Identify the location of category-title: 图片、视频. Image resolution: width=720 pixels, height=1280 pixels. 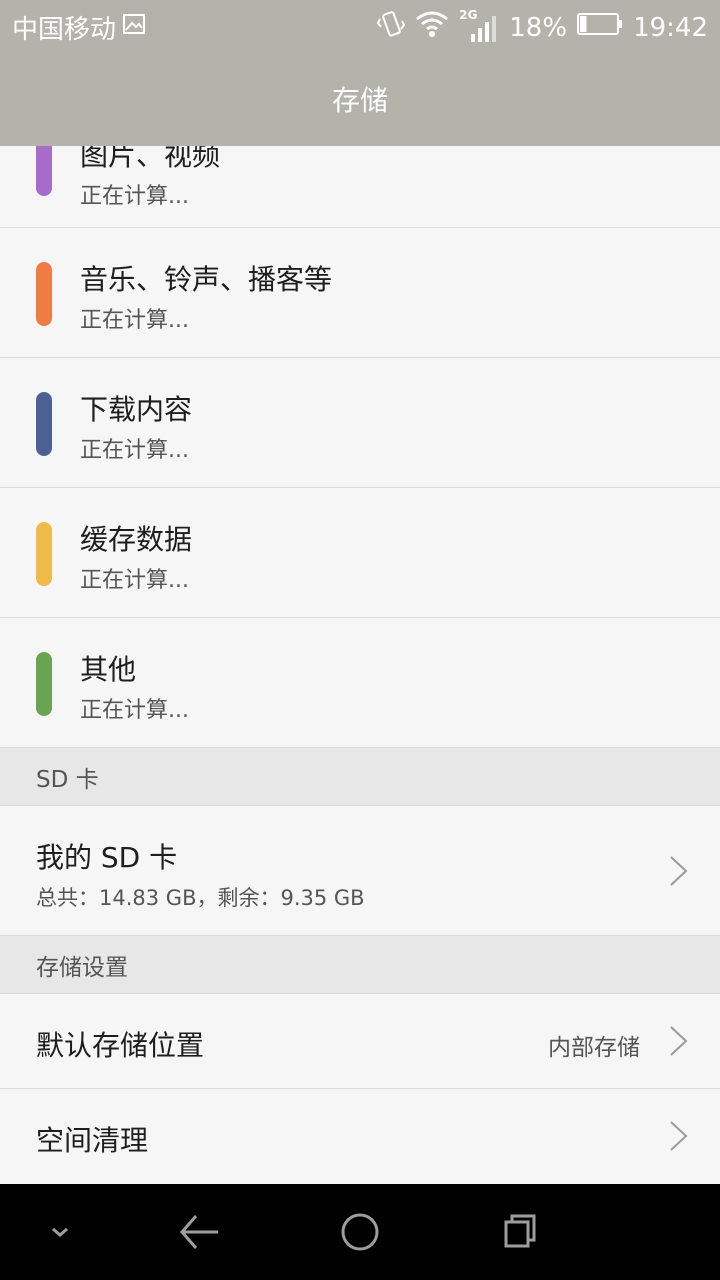
(150, 159).